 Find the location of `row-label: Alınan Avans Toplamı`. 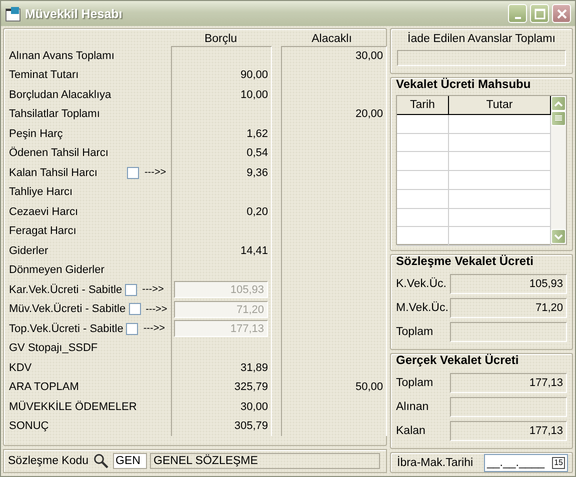

row-label: Alınan Avans Toplamı is located at coordinates (61, 56).